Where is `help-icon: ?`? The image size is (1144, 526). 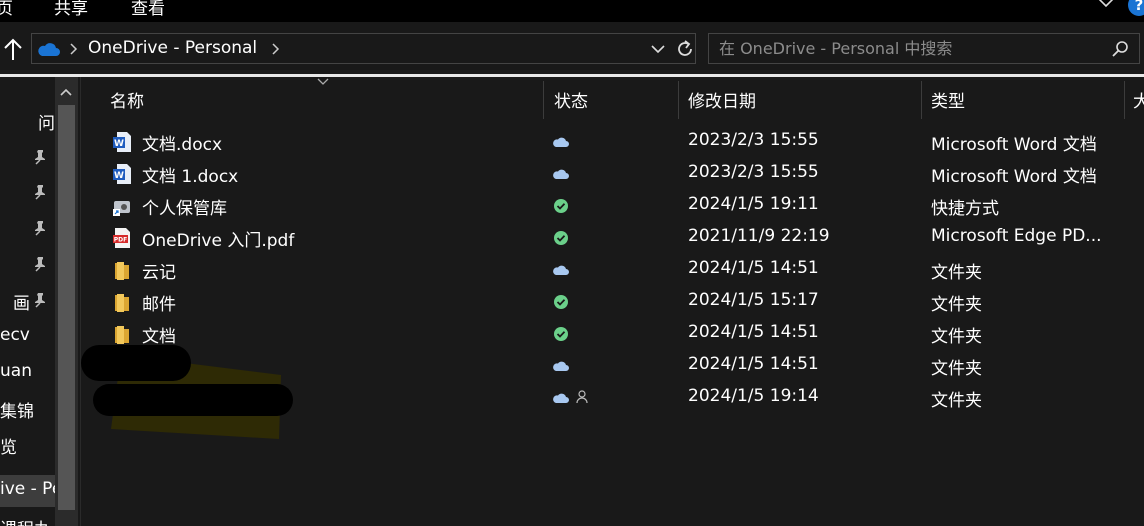
help-icon: ? is located at coordinates (1136, 8).